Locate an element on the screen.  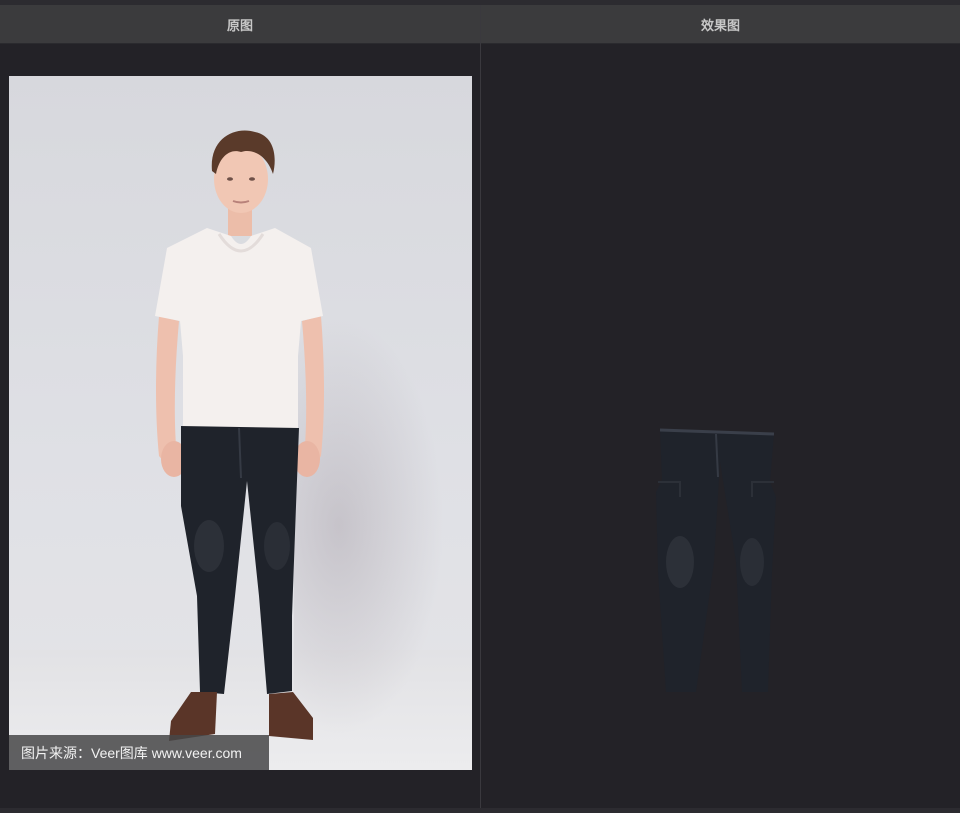
original-panel-title: 原图 is located at coordinates (239, 26).